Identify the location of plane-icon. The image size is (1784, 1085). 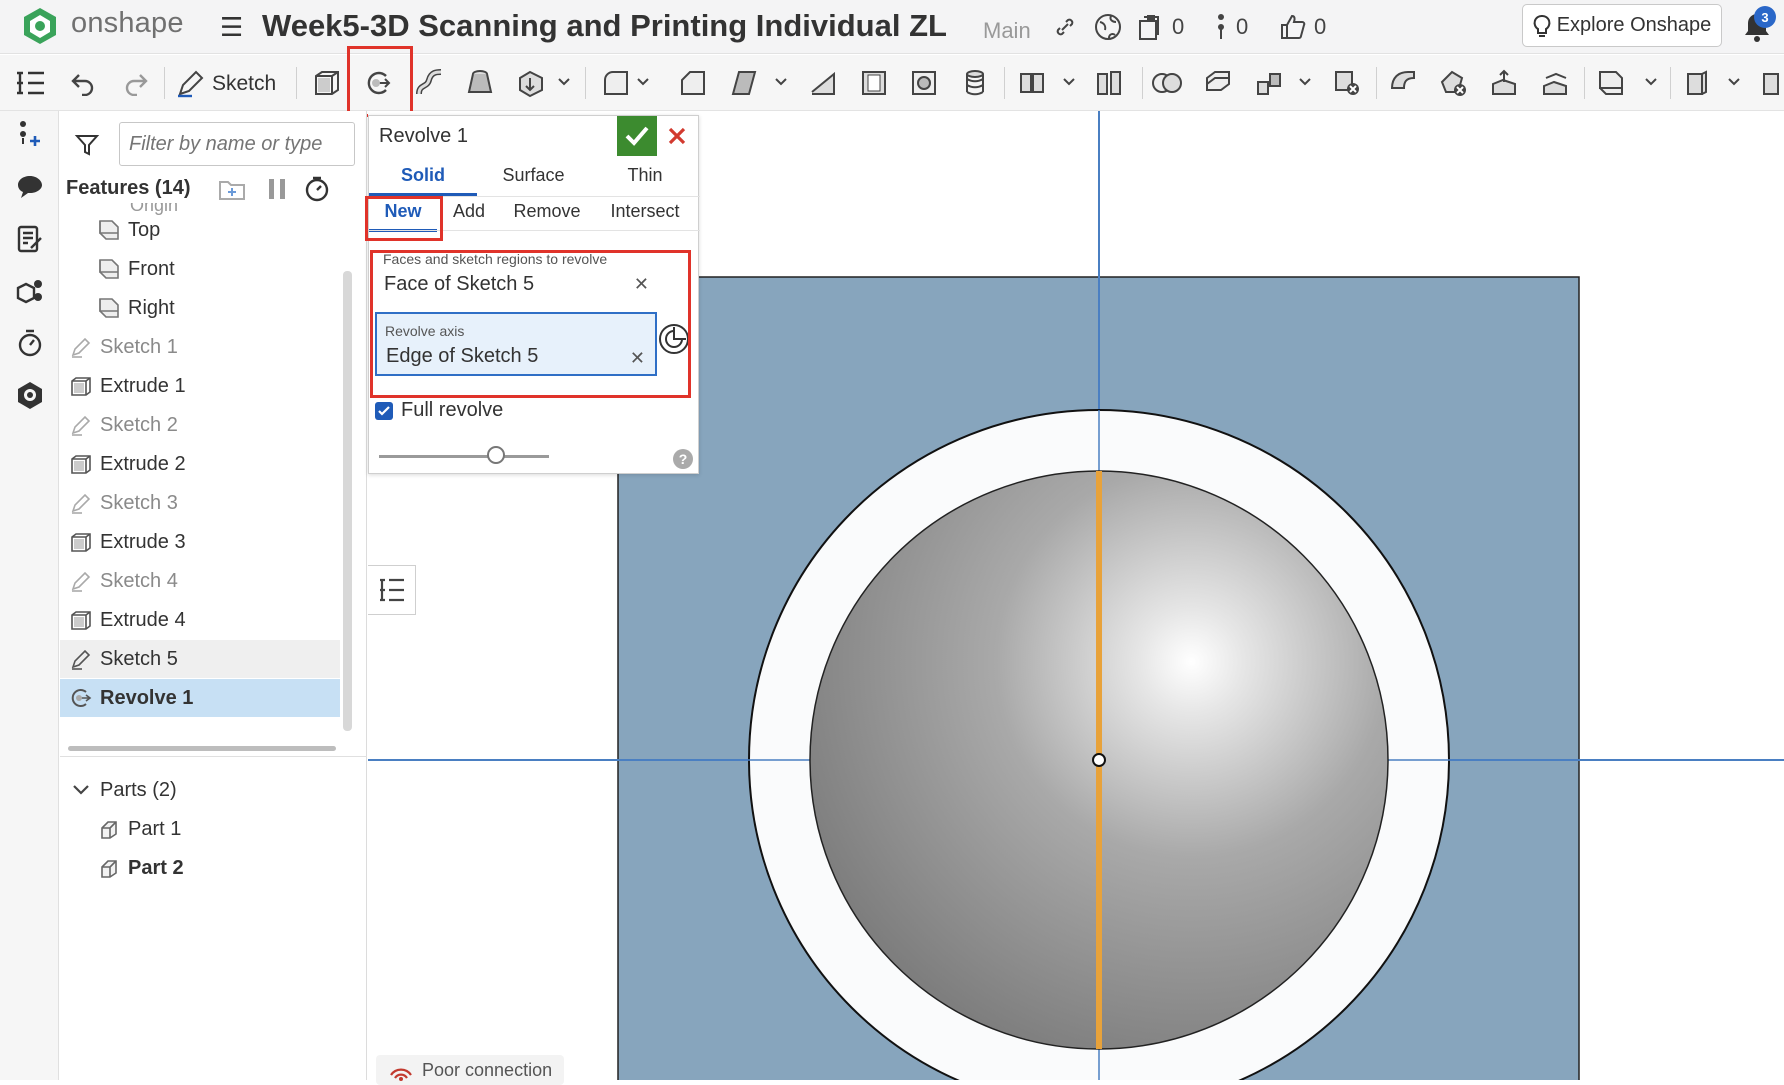
(1611, 83).